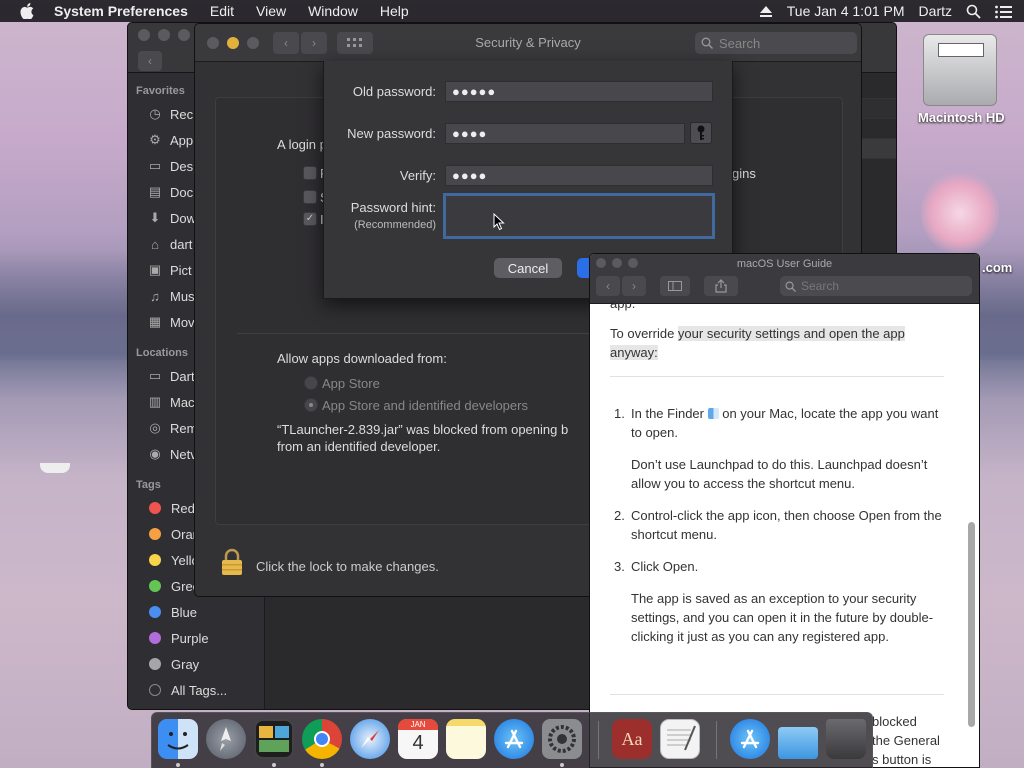  Describe the element at coordinates (777, 694) in the screenshot. I see `guide-divider` at that location.